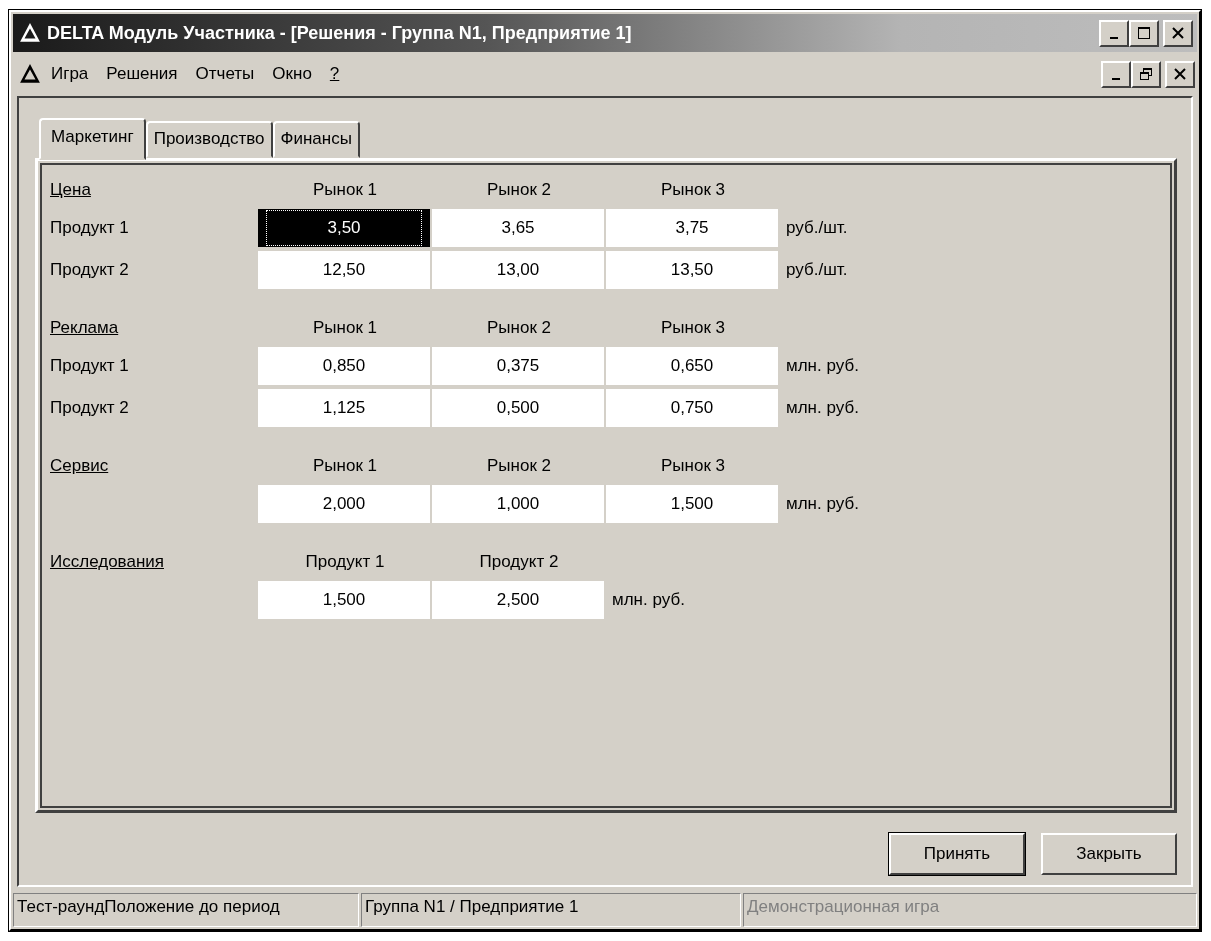 The height and width of the screenshot is (941, 1211). What do you see at coordinates (85, 328) in the screenshot?
I see `section-title: Реклама` at bounding box center [85, 328].